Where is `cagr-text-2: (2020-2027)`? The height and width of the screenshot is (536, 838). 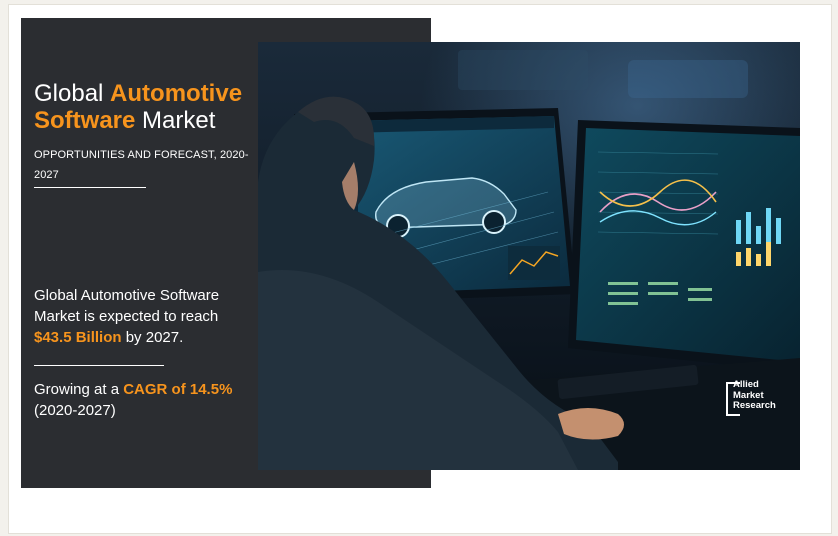
cagr-text-2: (2020-2027) is located at coordinates (75, 410).